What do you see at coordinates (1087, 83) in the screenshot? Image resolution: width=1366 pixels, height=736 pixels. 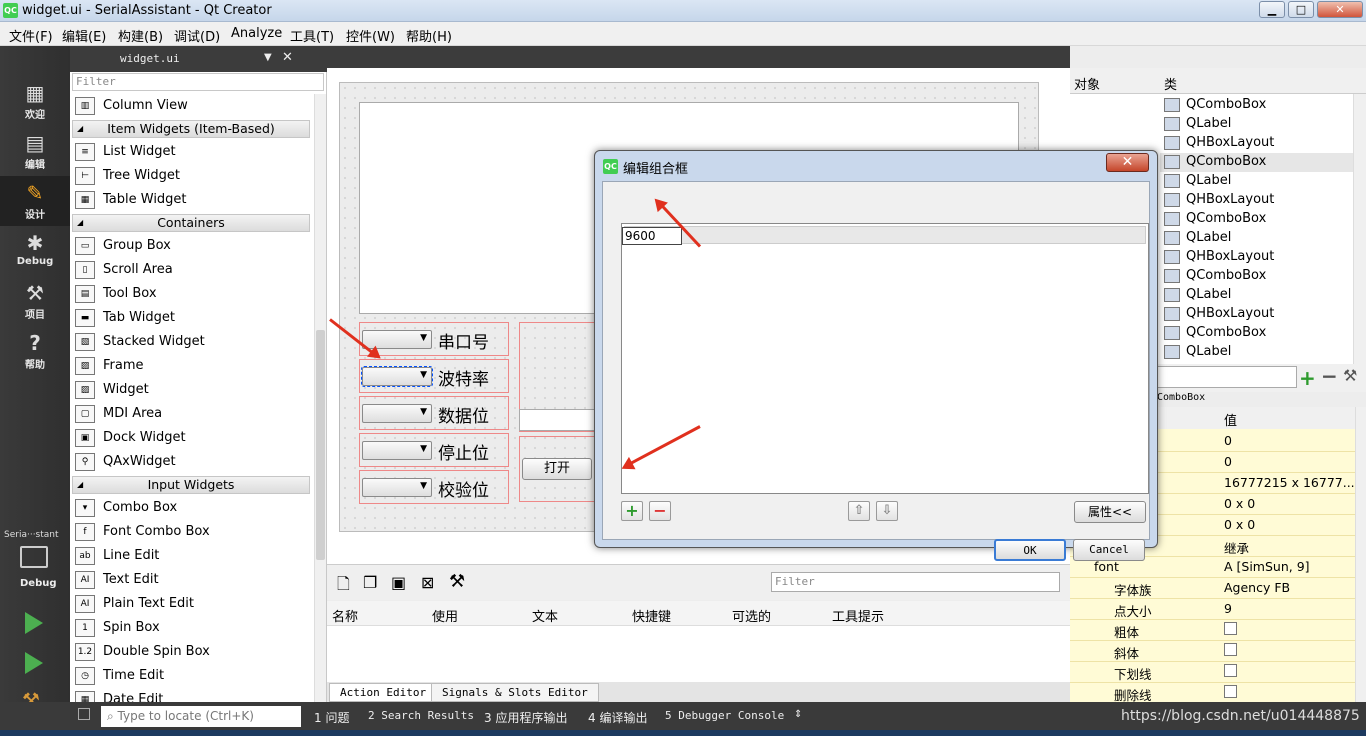 I see `object-column-header: 对象` at bounding box center [1087, 83].